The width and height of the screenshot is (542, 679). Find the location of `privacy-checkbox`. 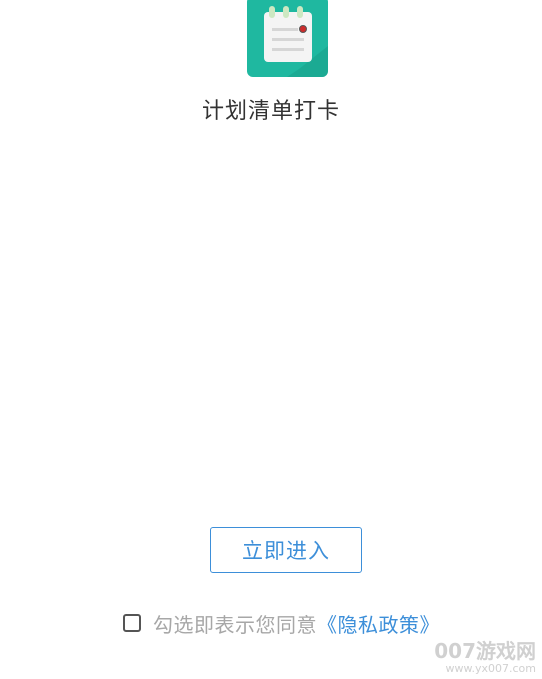

privacy-checkbox is located at coordinates (132, 623).